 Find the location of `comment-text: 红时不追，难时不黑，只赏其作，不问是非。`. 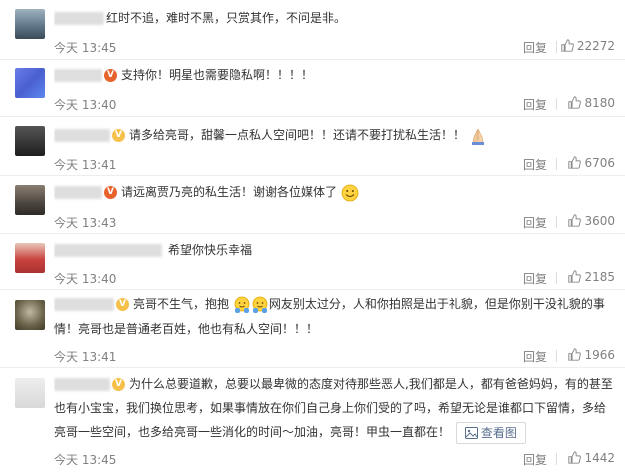

comment-text: 红时不追，难时不黑，只赏其作，不问是非。 is located at coordinates (226, 18).